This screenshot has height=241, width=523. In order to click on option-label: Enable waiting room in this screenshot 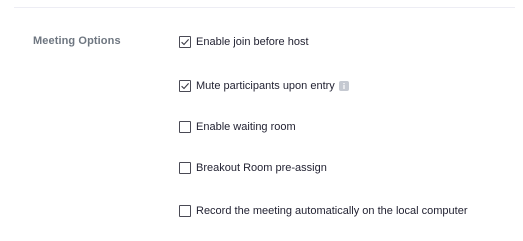, I will do `click(246, 127)`.